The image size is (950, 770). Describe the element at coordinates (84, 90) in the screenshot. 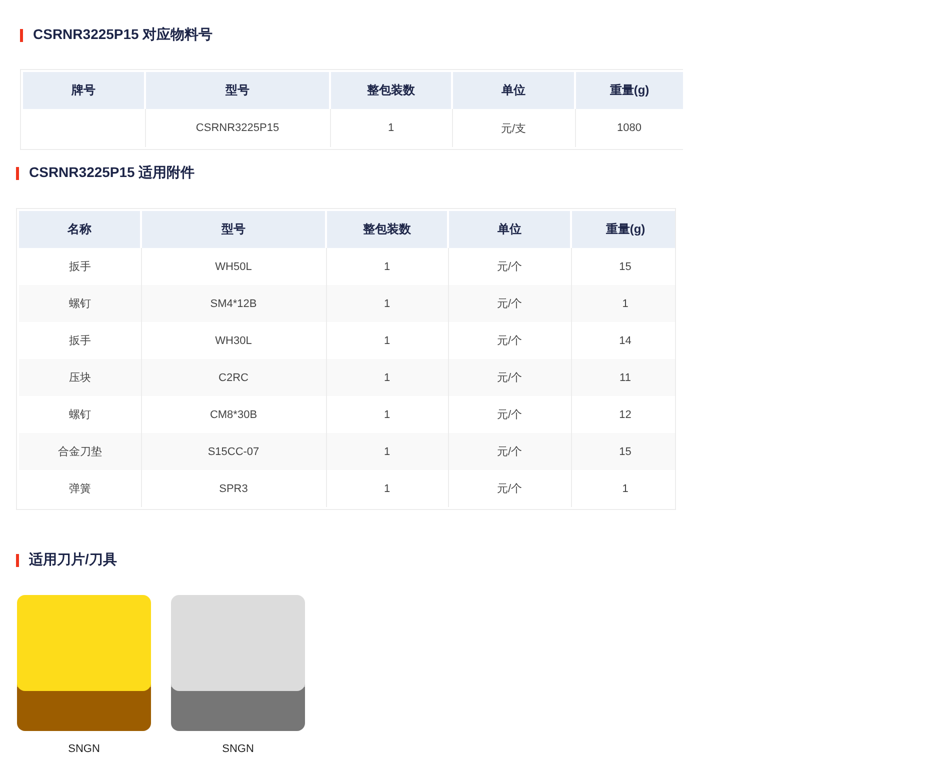

I see `column-header: 牌号` at that location.